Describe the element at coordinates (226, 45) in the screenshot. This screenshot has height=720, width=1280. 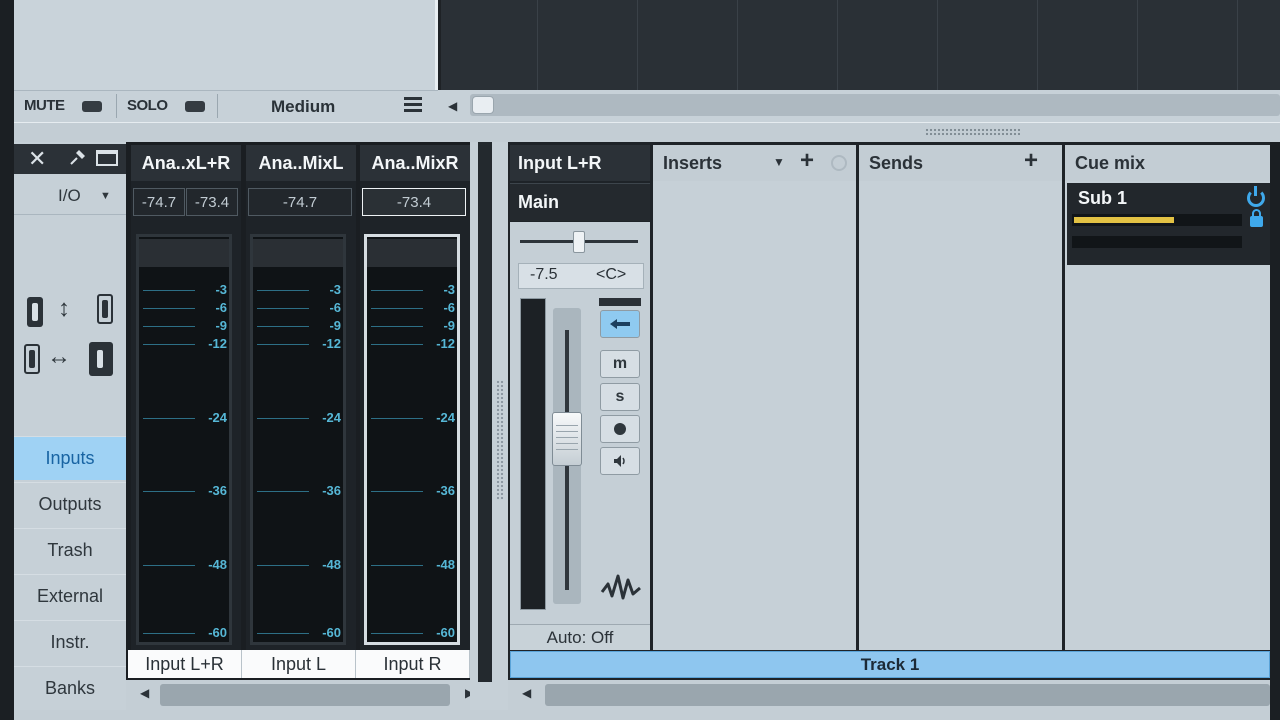
I see `arrange-track-header-area` at that location.